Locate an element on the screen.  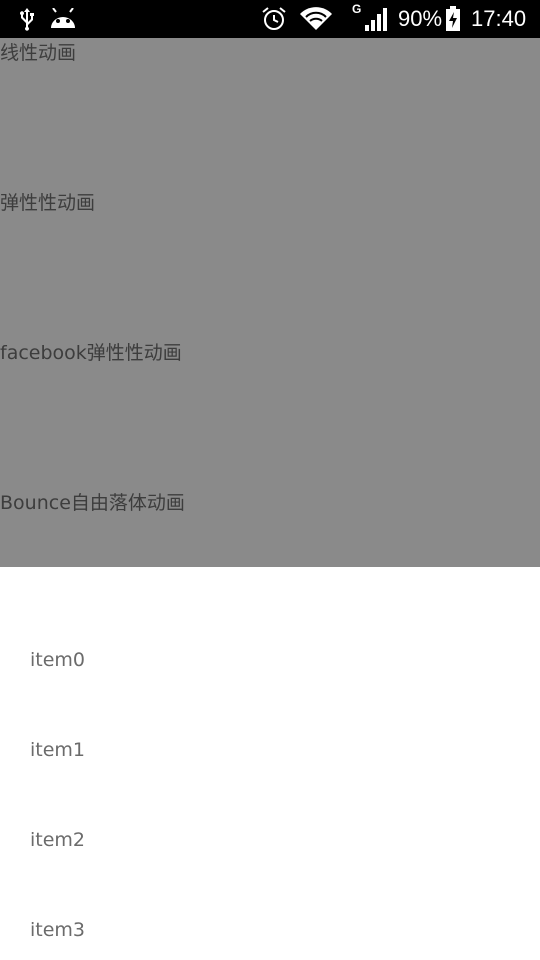
network-type-label: G is located at coordinates (357, 9).